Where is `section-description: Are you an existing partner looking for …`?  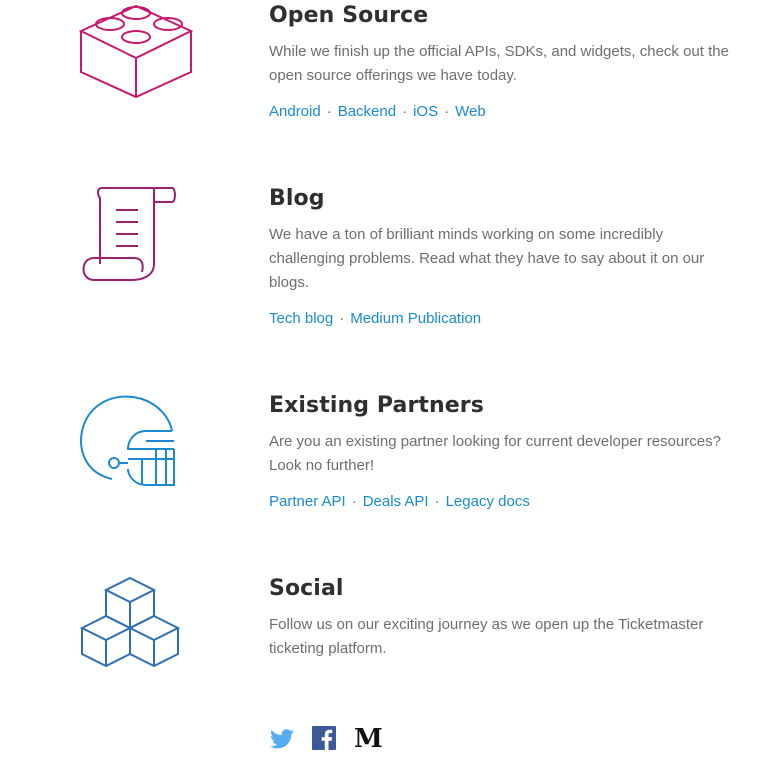
section-description: Are you an existing partner looking for … is located at coordinates (495, 453).